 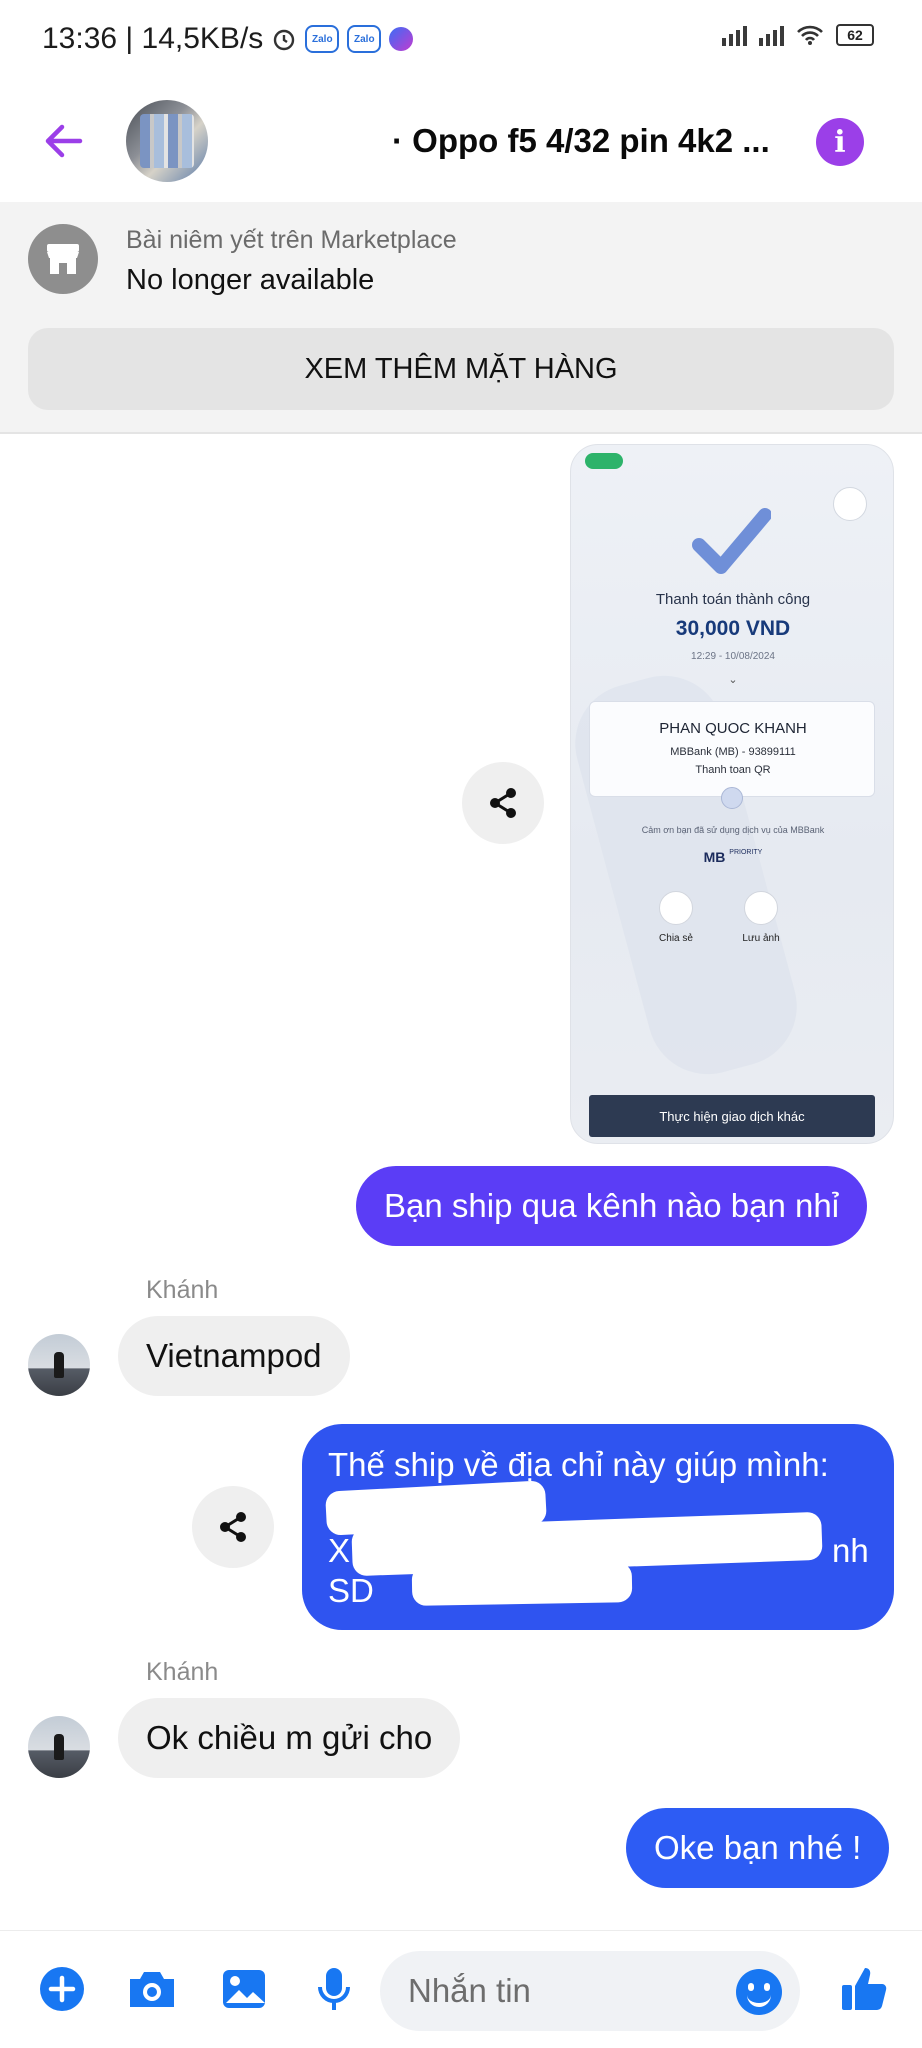 What do you see at coordinates (733, 599) in the screenshot?
I see `payment-success-text: Thanh toán thành công` at bounding box center [733, 599].